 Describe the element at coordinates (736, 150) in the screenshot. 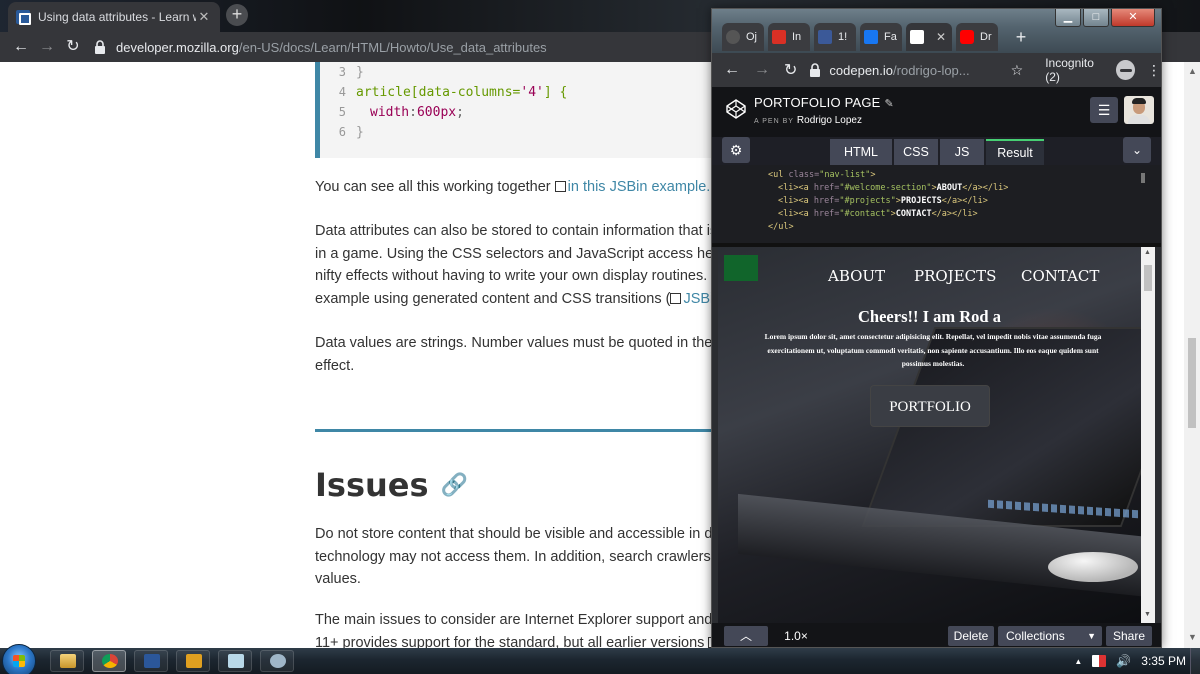

I see `gear-icon: ⚙` at that location.